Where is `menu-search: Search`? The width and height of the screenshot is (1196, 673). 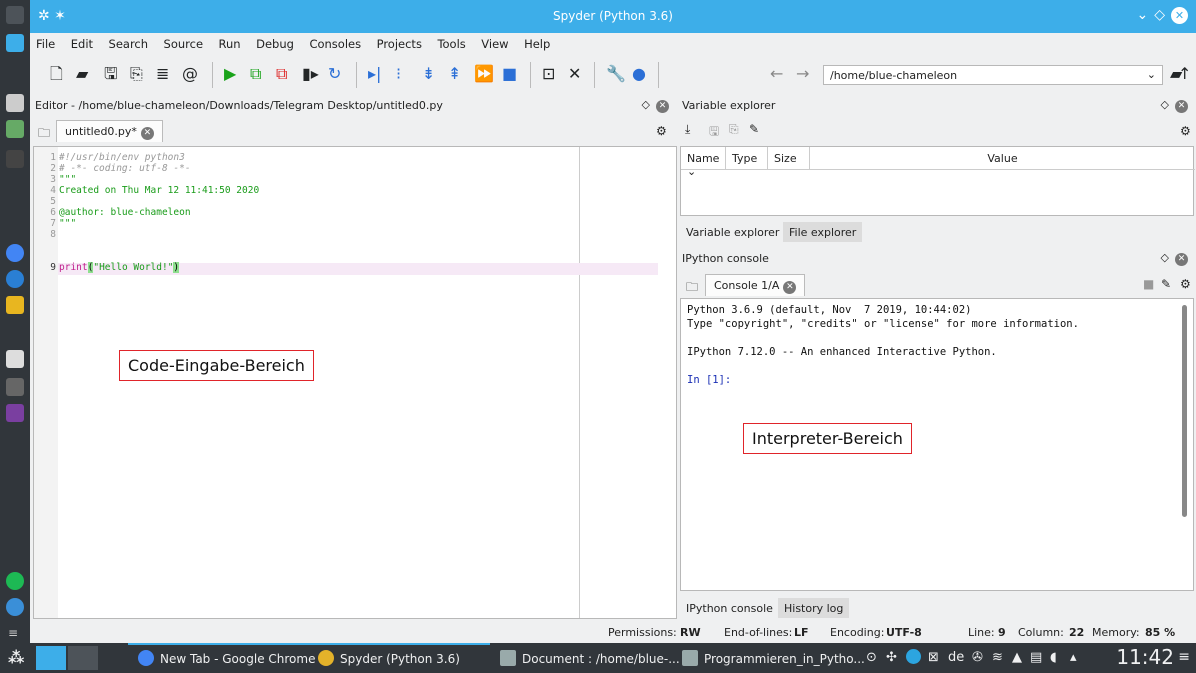 menu-search: Search is located at coordinates (129, 42).